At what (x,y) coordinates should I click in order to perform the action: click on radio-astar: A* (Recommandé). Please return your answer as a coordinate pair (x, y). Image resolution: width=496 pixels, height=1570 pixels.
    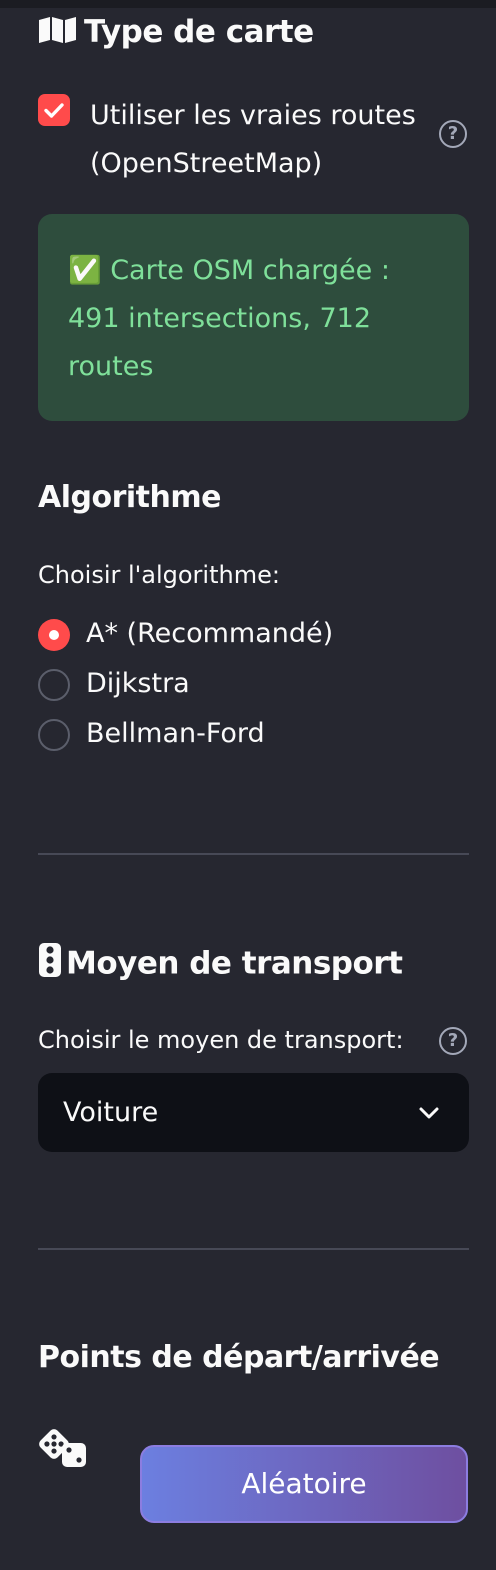
    Looking at the image, I should click on (248, 636).